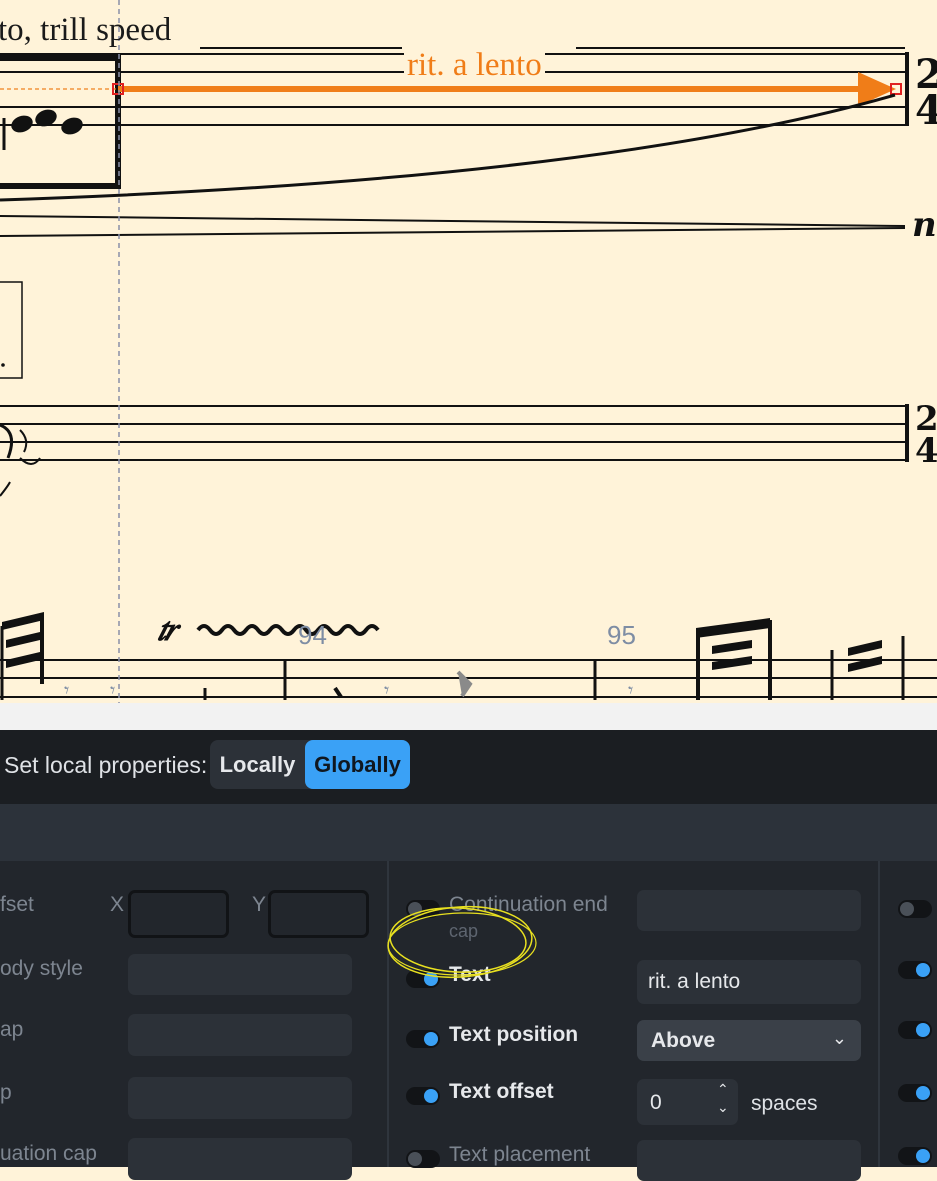 The image size is (937, 1181). What do you see at coordinates (423, 909) in the screenshot?
I see `continuation-end-cap-toggle` at bounding box center [423, 909].